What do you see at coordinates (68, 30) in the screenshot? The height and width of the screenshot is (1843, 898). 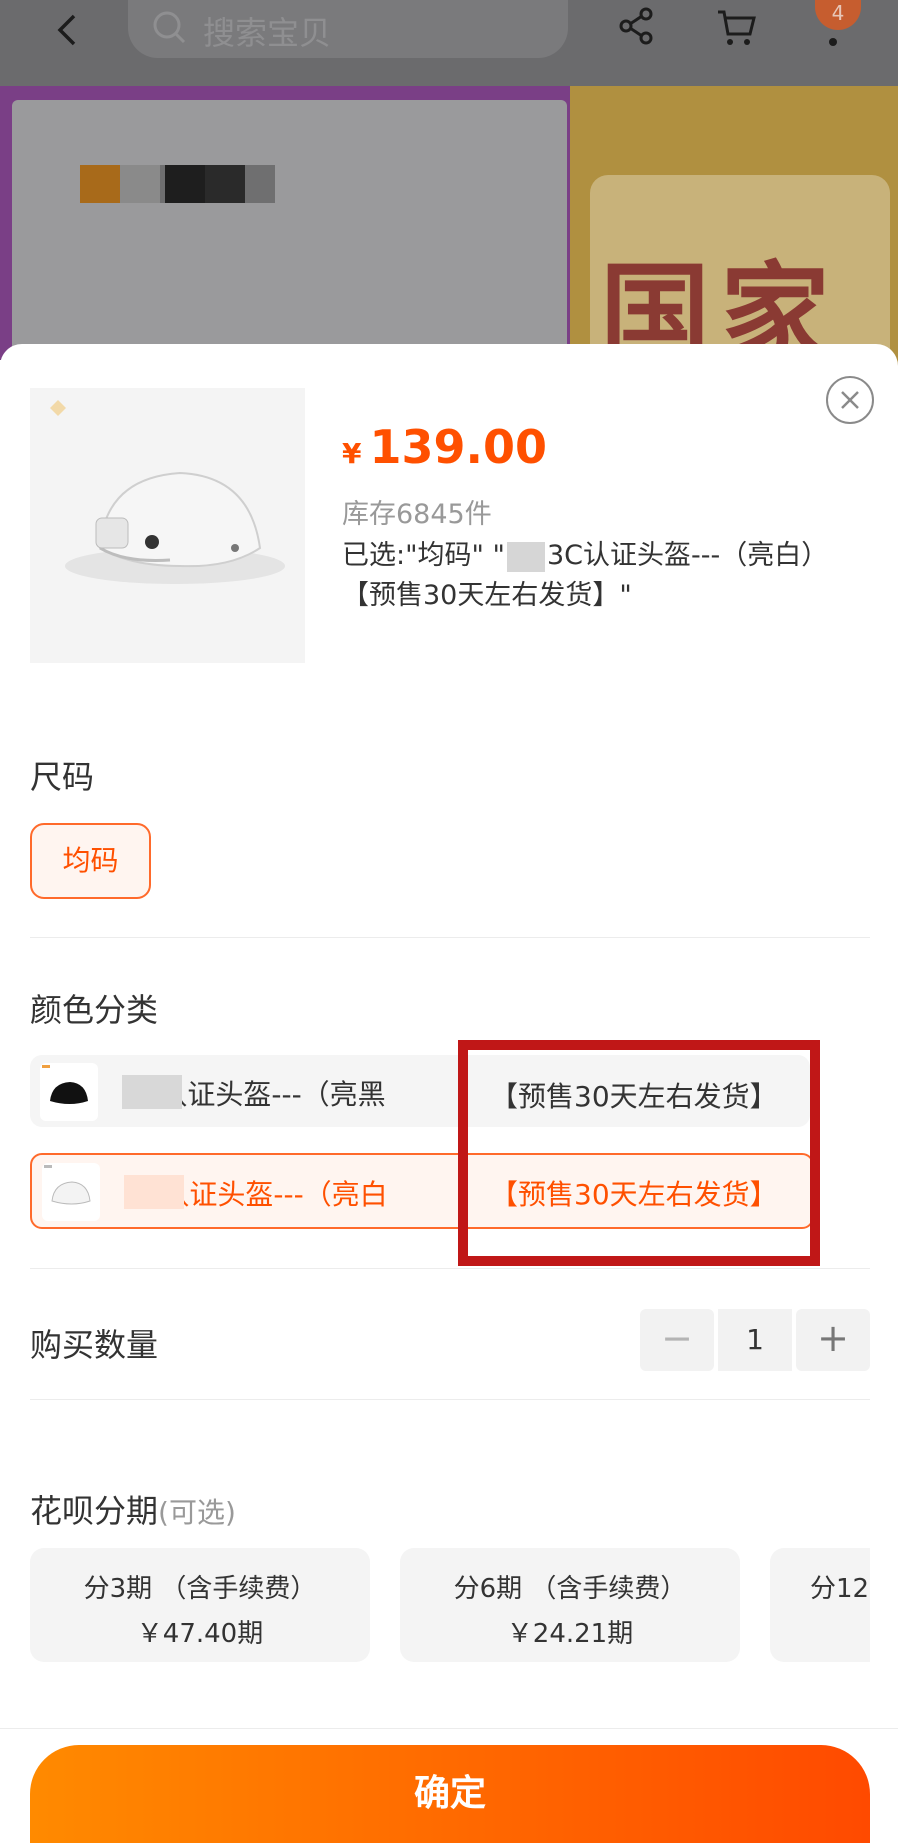 I see `back-arrow-icon` at bounding box center [68, 30].